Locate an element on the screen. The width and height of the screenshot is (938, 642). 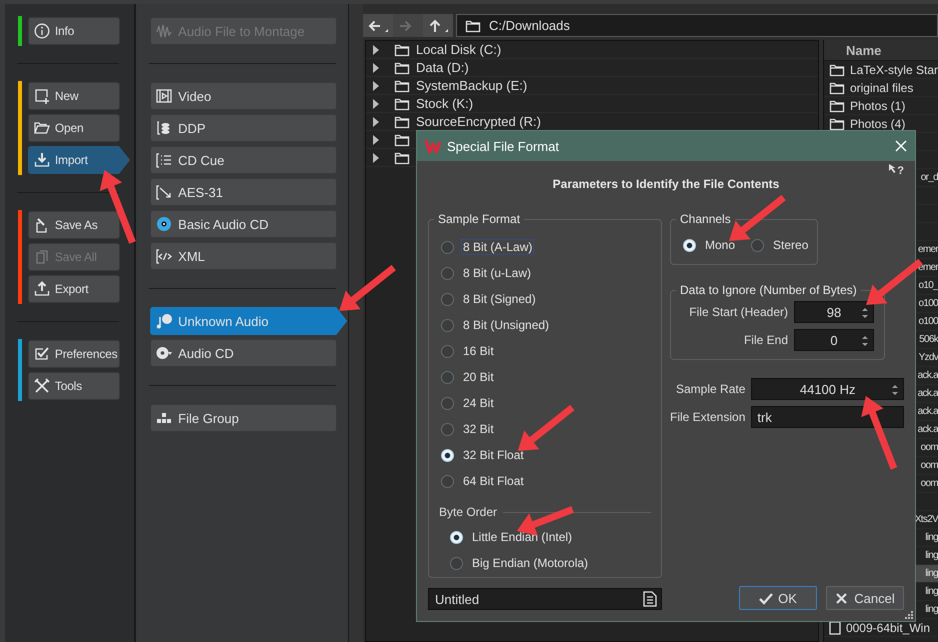
number-field: 98 is located at coordinates (834, 312).